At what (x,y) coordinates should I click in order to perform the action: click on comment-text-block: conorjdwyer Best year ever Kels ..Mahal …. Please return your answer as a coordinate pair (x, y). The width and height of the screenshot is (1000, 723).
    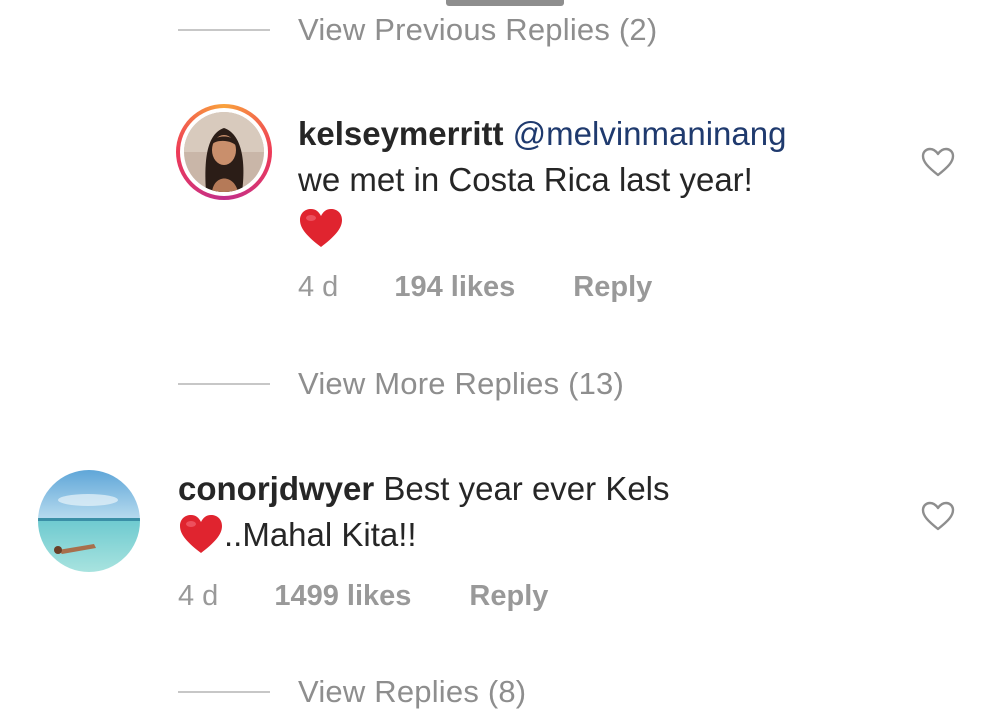
    Looking at the image, I should click on (528, 512).